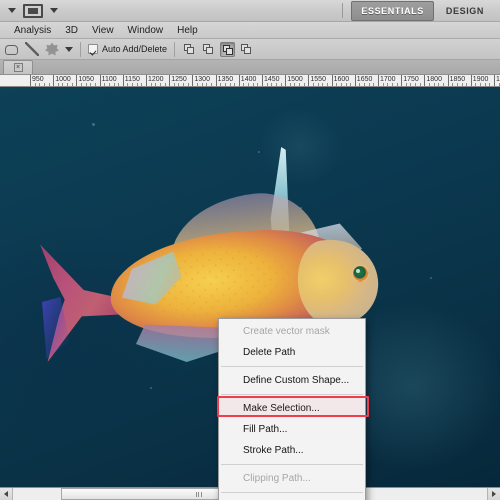 The image size is (500, 500). I want to click on ruler-label: 1950, so click(498, 79).